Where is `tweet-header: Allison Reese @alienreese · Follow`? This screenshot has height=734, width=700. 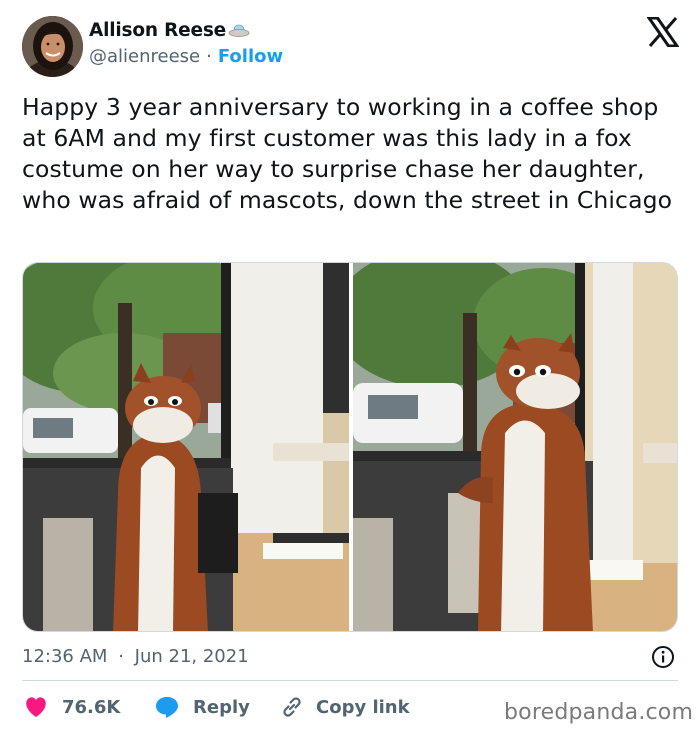
tweet-header: Allison Reese @alienreese · Follow is located at coordinates (352, 47).